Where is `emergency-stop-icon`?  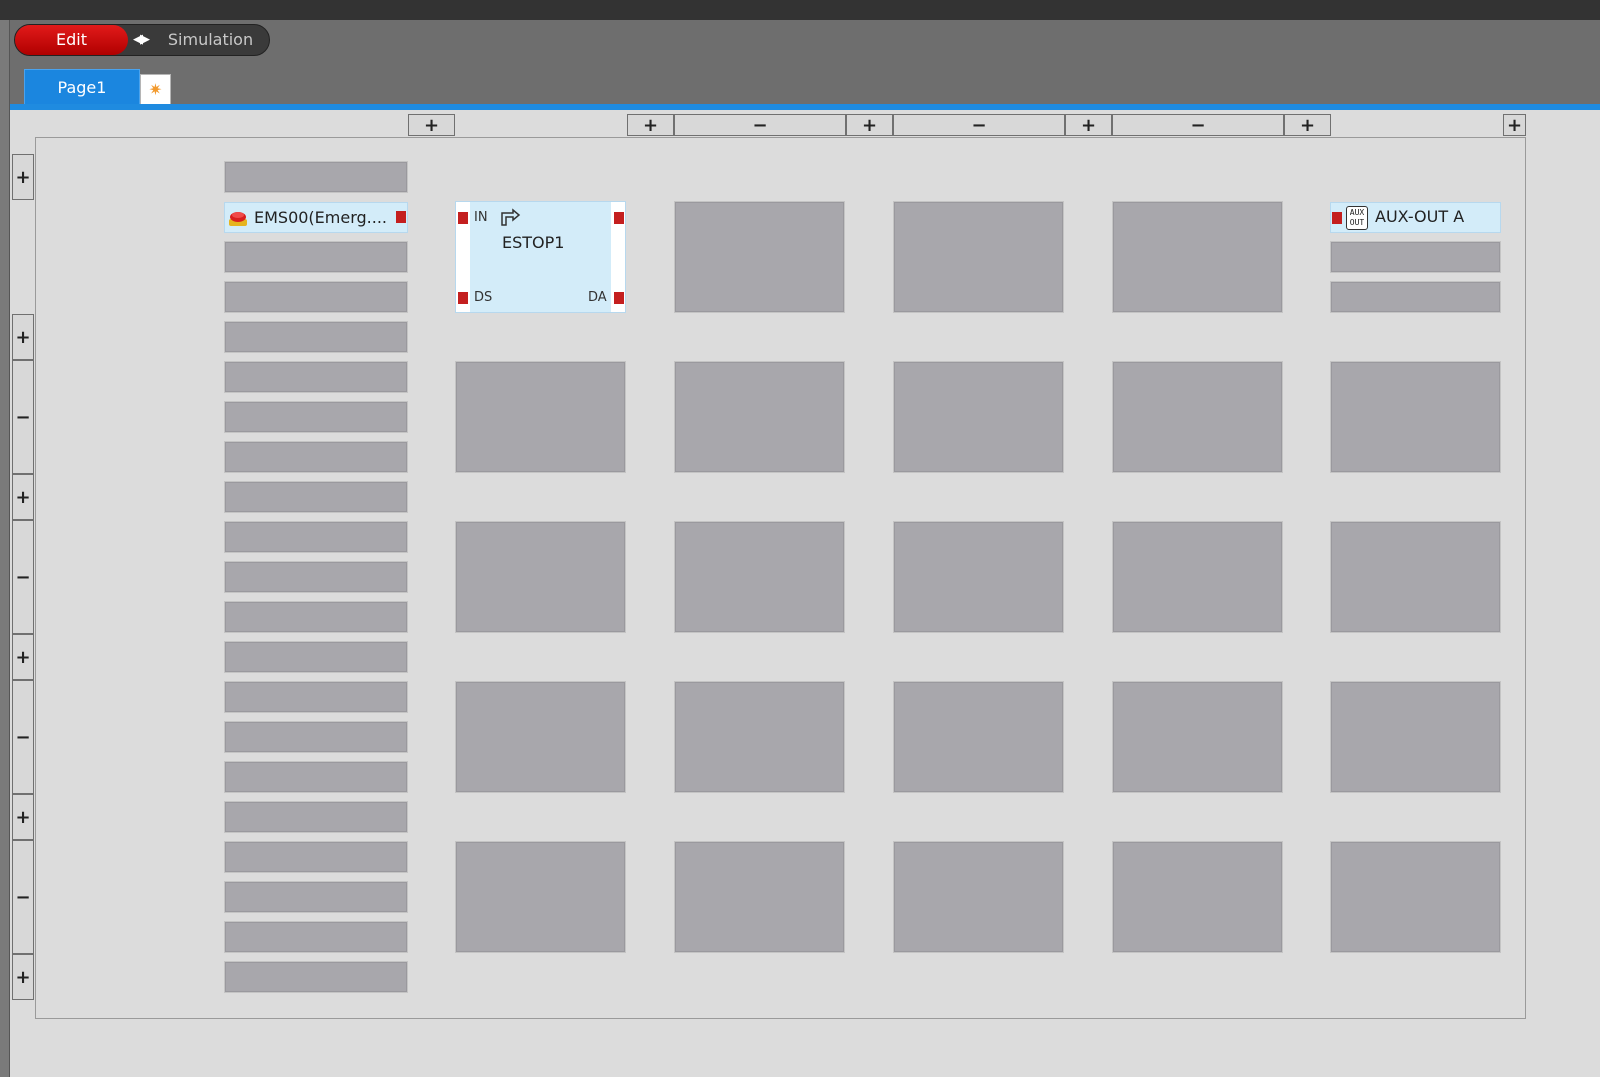
emergency-stop-icon is located at coordinates (238, 217).